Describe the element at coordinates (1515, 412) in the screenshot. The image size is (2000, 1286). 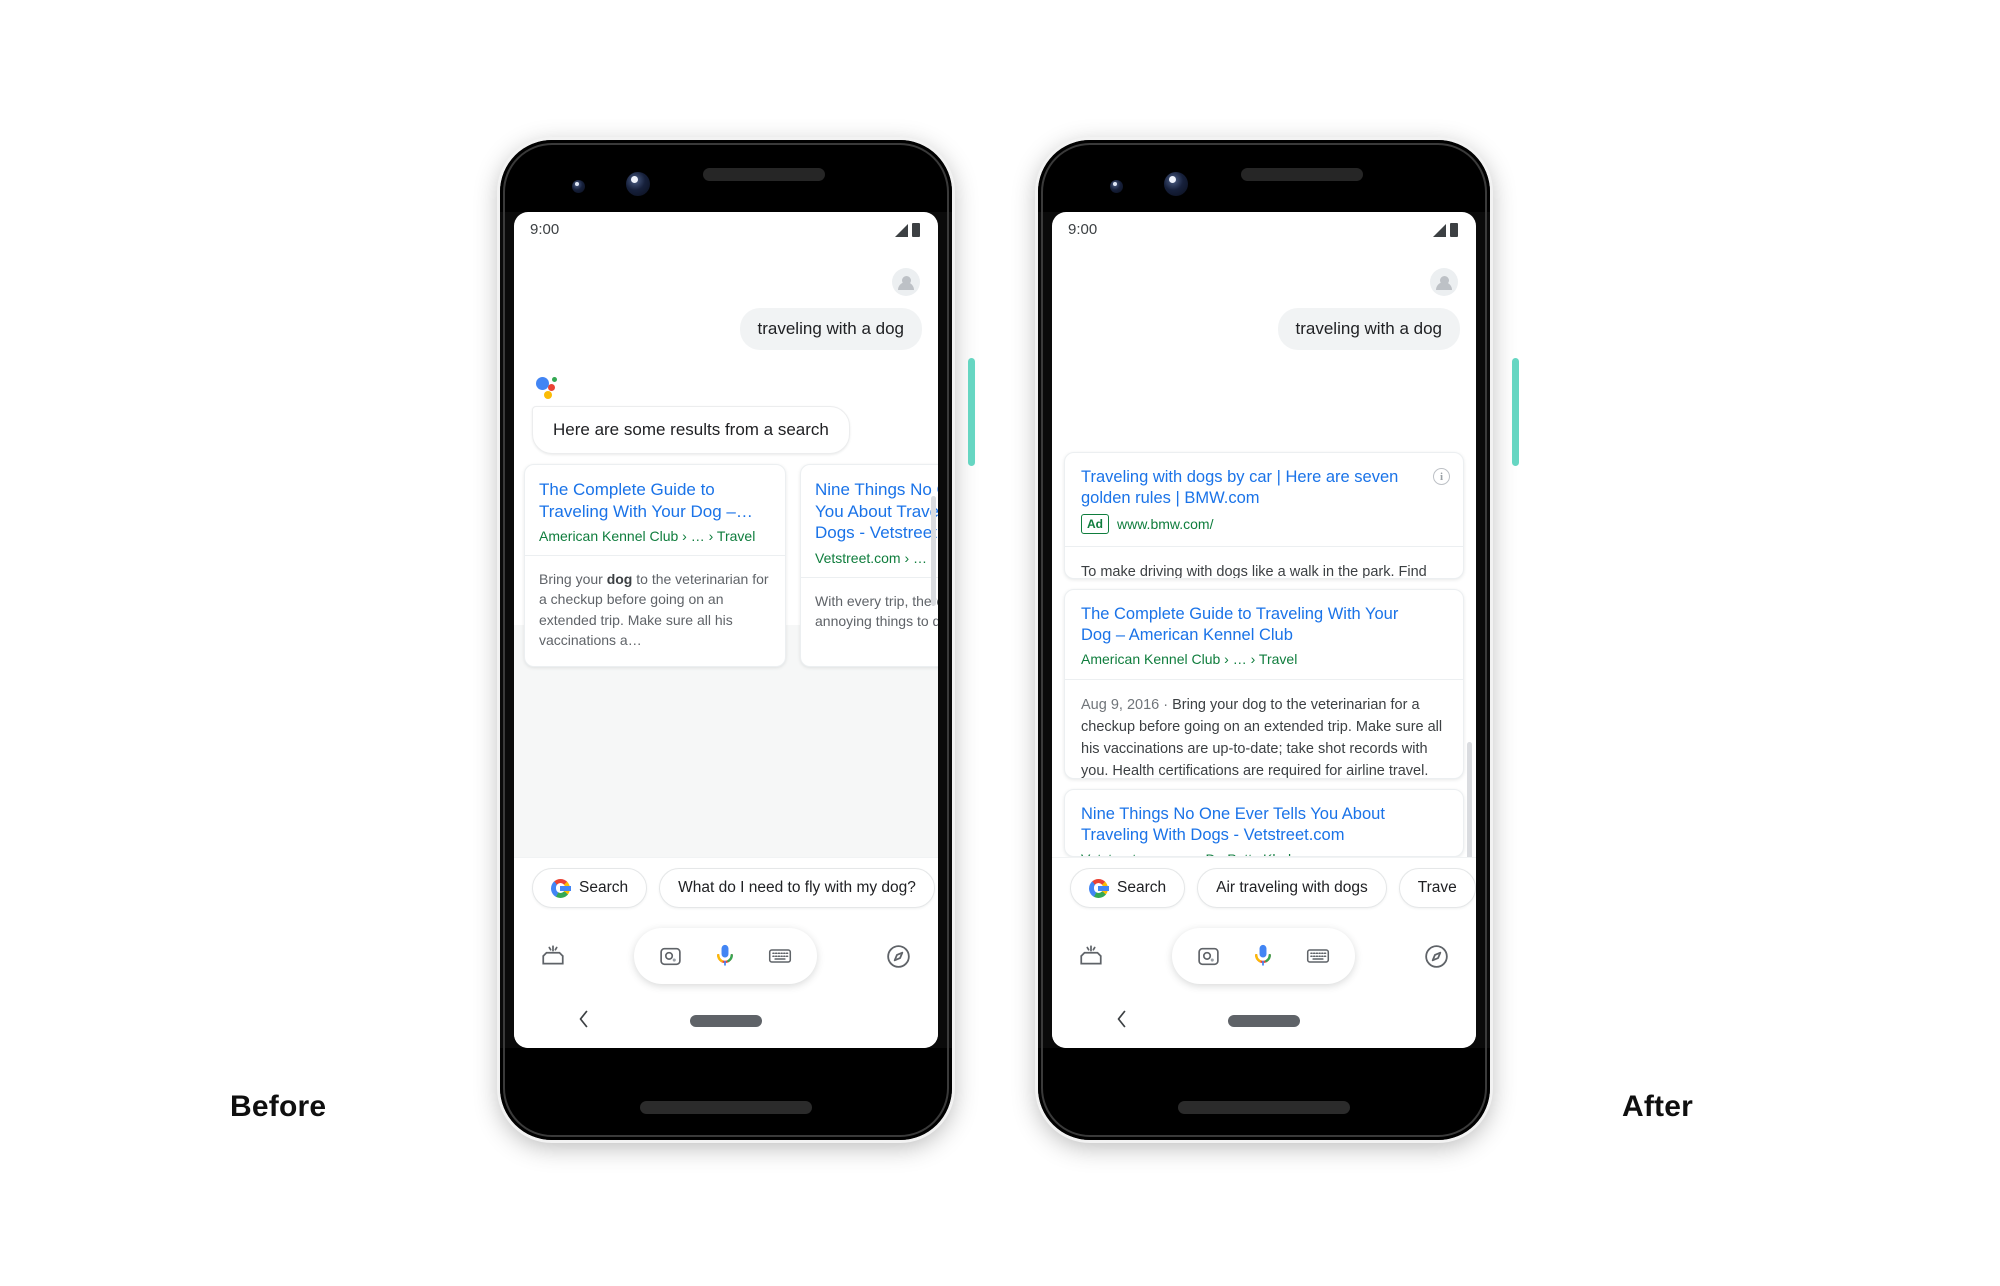
I see `scroll-accent-indicator-right` at that location.